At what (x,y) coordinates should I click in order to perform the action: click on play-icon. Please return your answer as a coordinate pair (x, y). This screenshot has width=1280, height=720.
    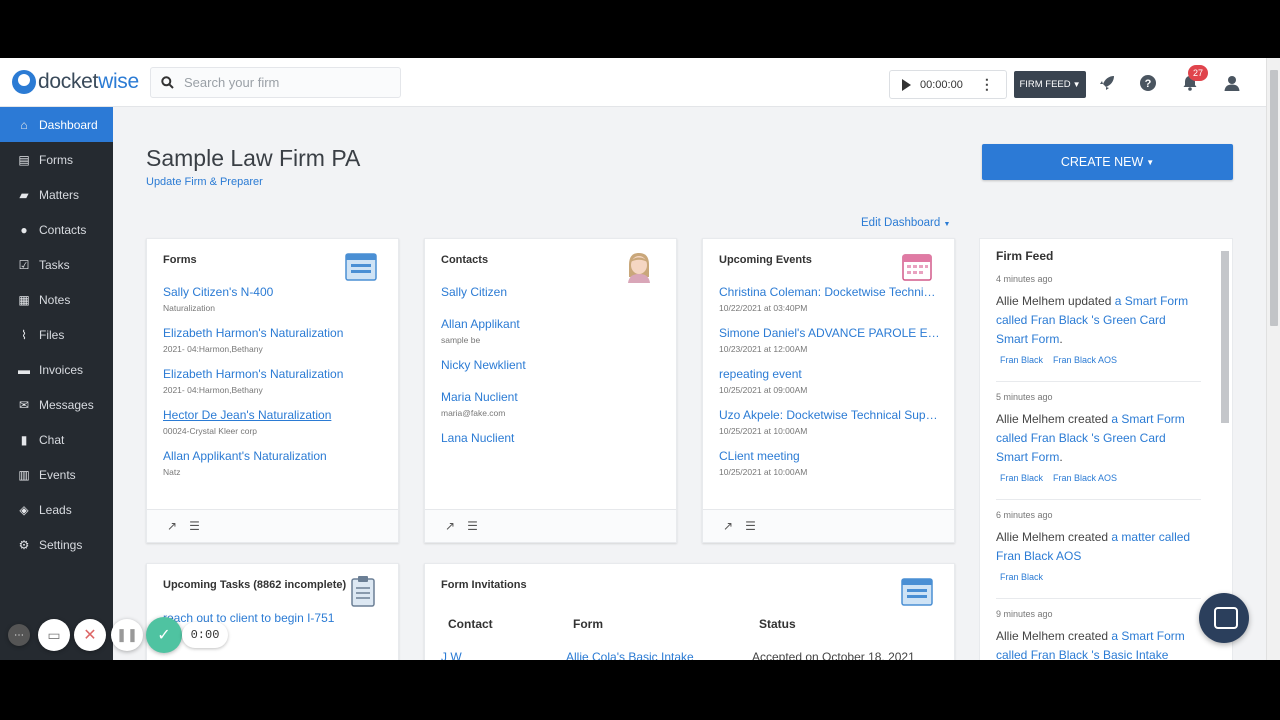
    Looking at the image, I should click on (906, 84).